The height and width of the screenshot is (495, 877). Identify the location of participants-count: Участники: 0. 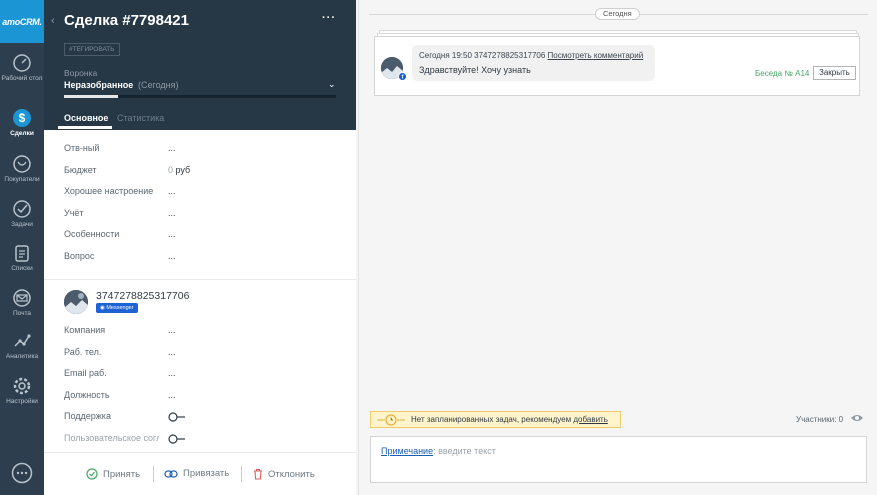
(819, 419).